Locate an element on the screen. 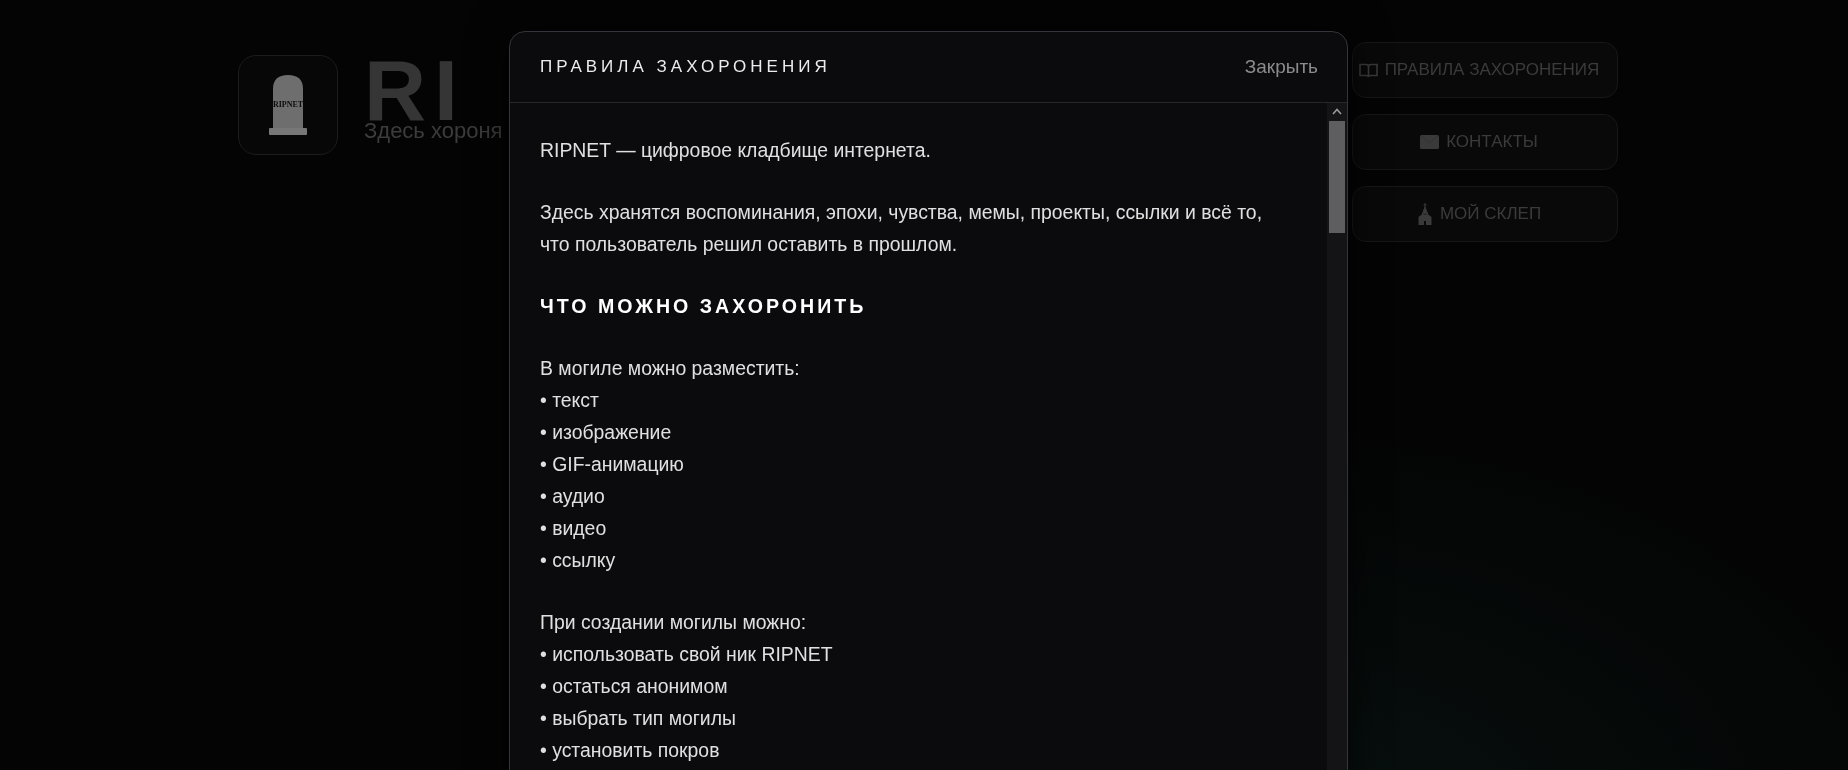  scrollbar-thumb is located at coordinates (1337, 177).